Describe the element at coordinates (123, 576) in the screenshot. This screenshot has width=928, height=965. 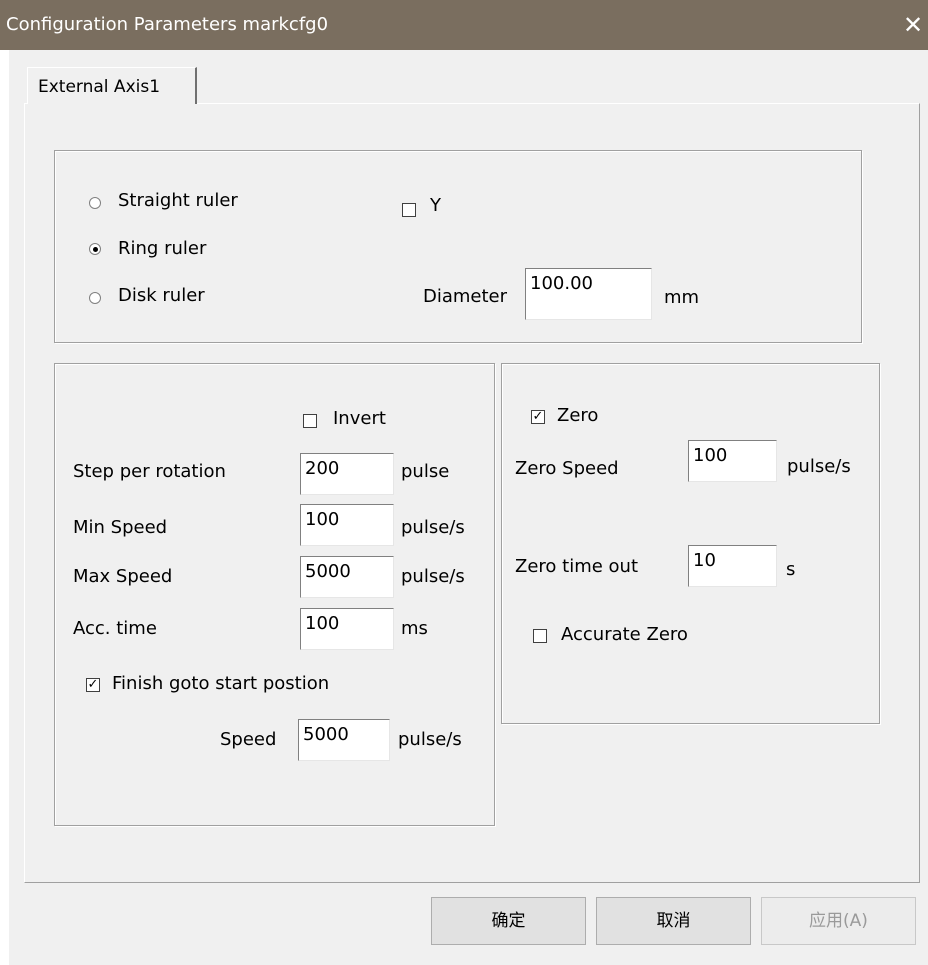
I see `max-speed-label: Max Speed` at that location.